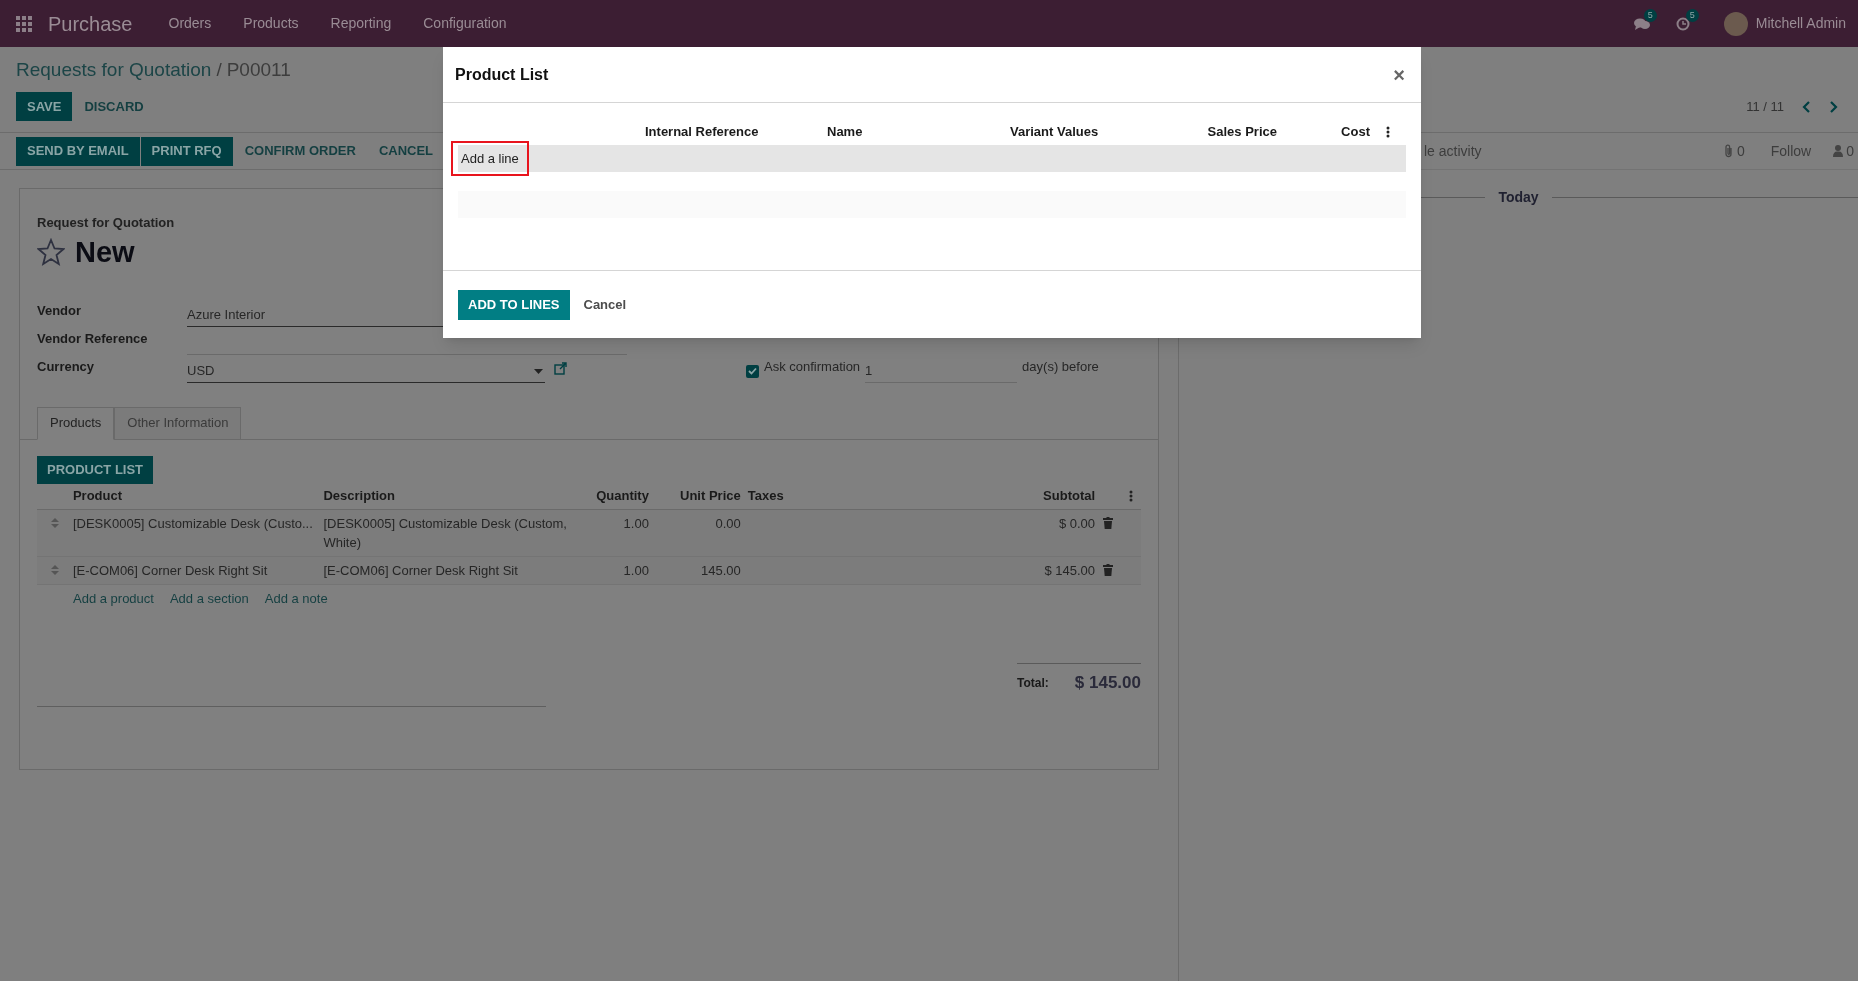  Describe the element at coordinates (366, 371) in the screenshot. I see `select-field: USD` at that location.